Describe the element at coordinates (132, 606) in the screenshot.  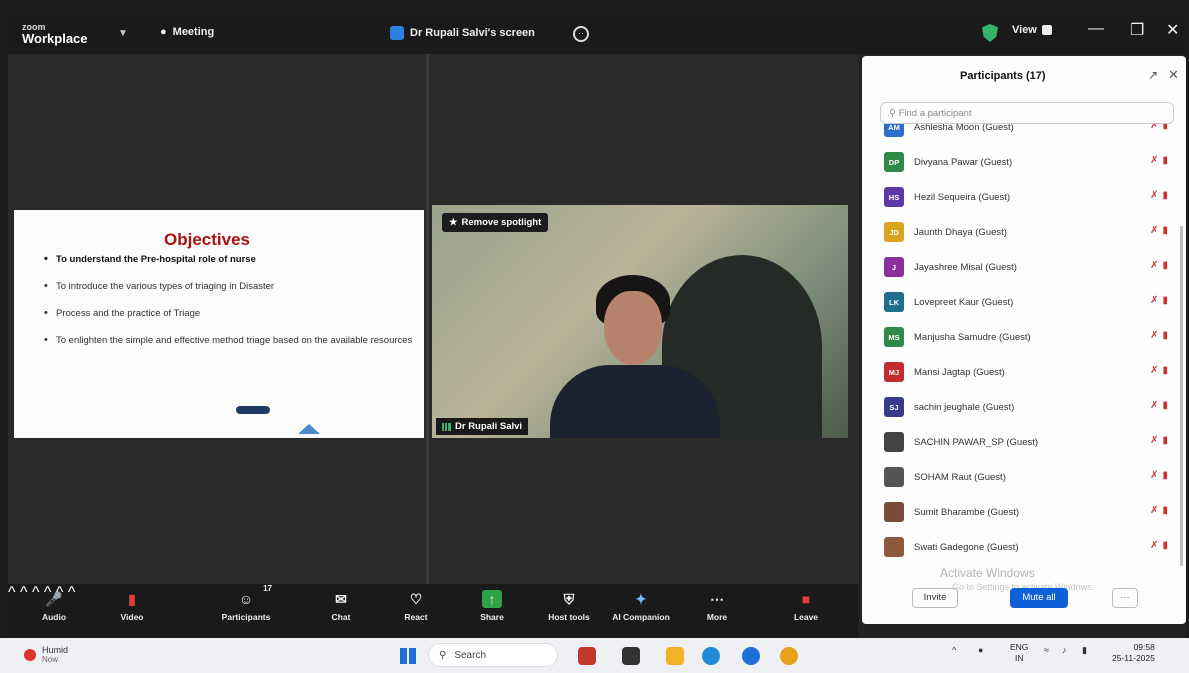
I see `video-button: ▮ Video` at that location.